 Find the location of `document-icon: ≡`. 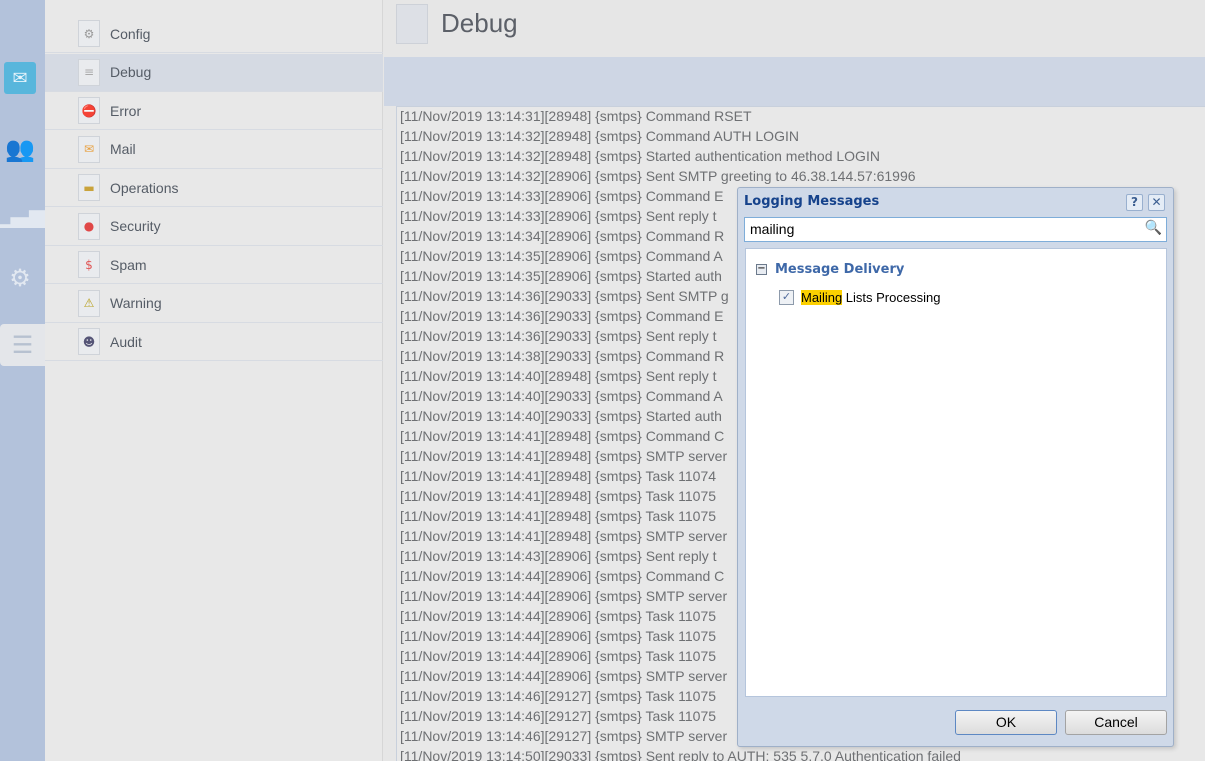

document-icon: ≡ is located at coordinates (89, 72).